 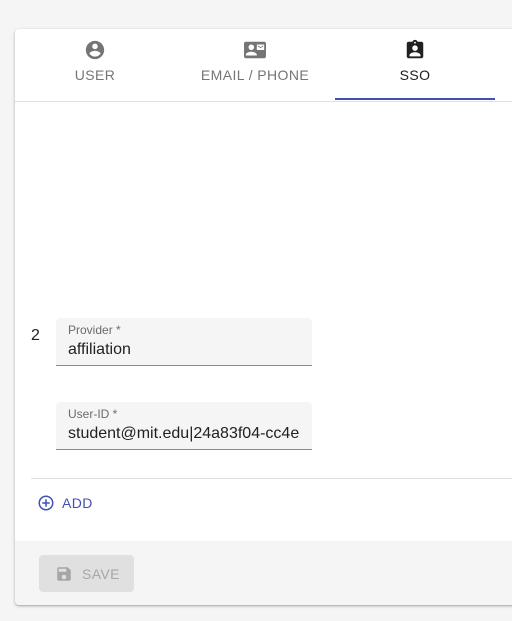 What do you see at coordinates (46, 503) in the screenshot?
I see `add-circle-outline-icon` at bounding box center [46, 503].